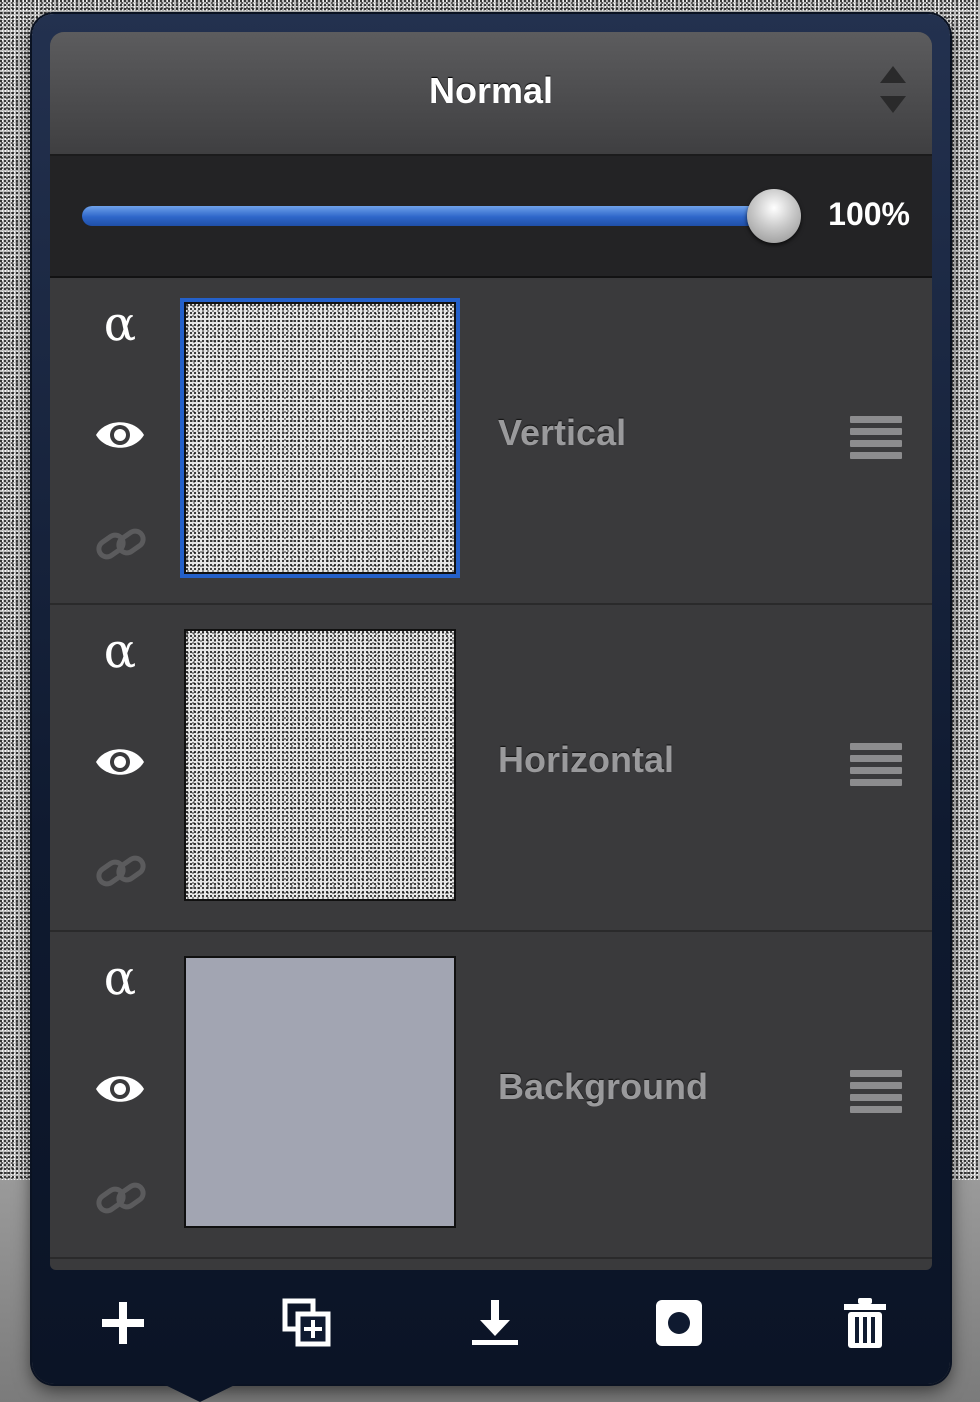 This screenshot has width=980, height=1402. Describe the element at coordinates (495, 1323) in the screenshot. I see `merge-down-icon` at that location.